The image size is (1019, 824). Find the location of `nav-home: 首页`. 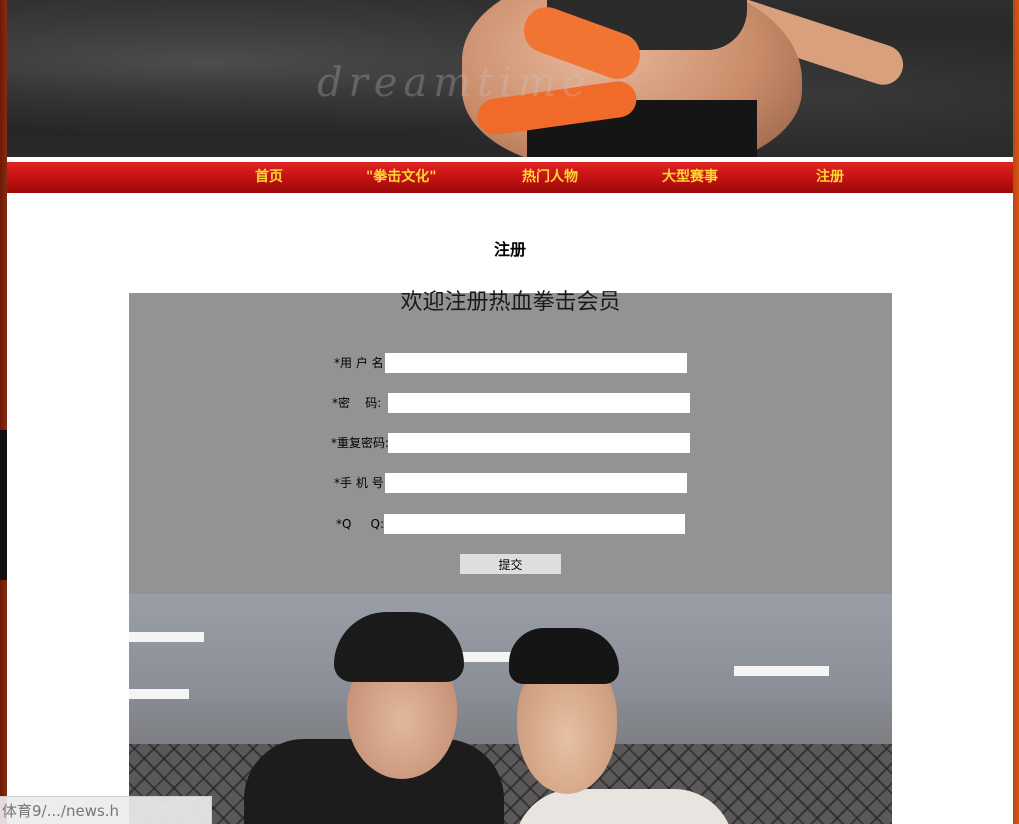

nav-home: 首页 is located at coordinates (269, 177).